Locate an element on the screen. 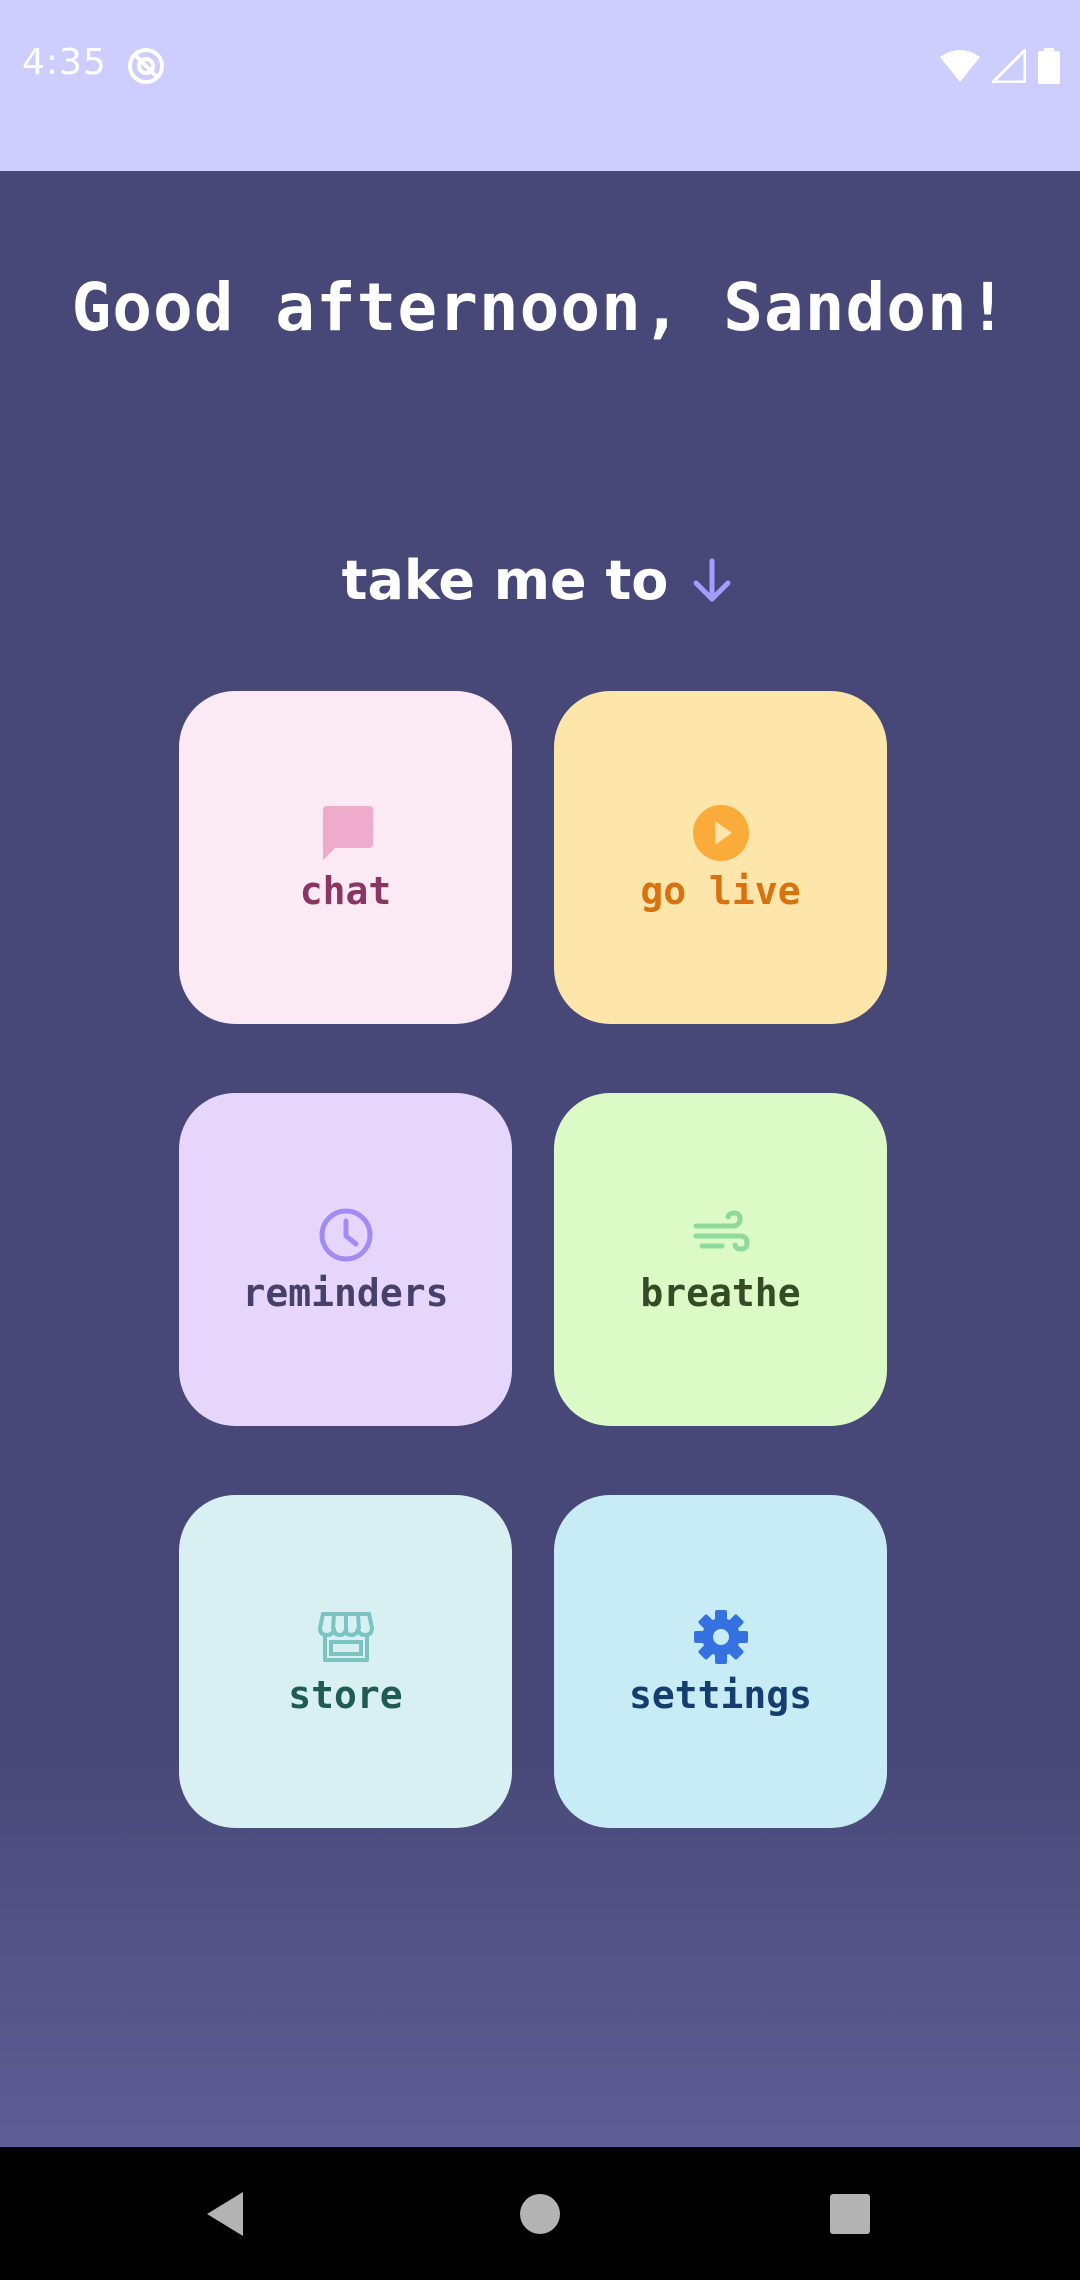 This screenshot has height=2280, width=1080. reminders-label: reminders is located at coordinates (345, 1292).